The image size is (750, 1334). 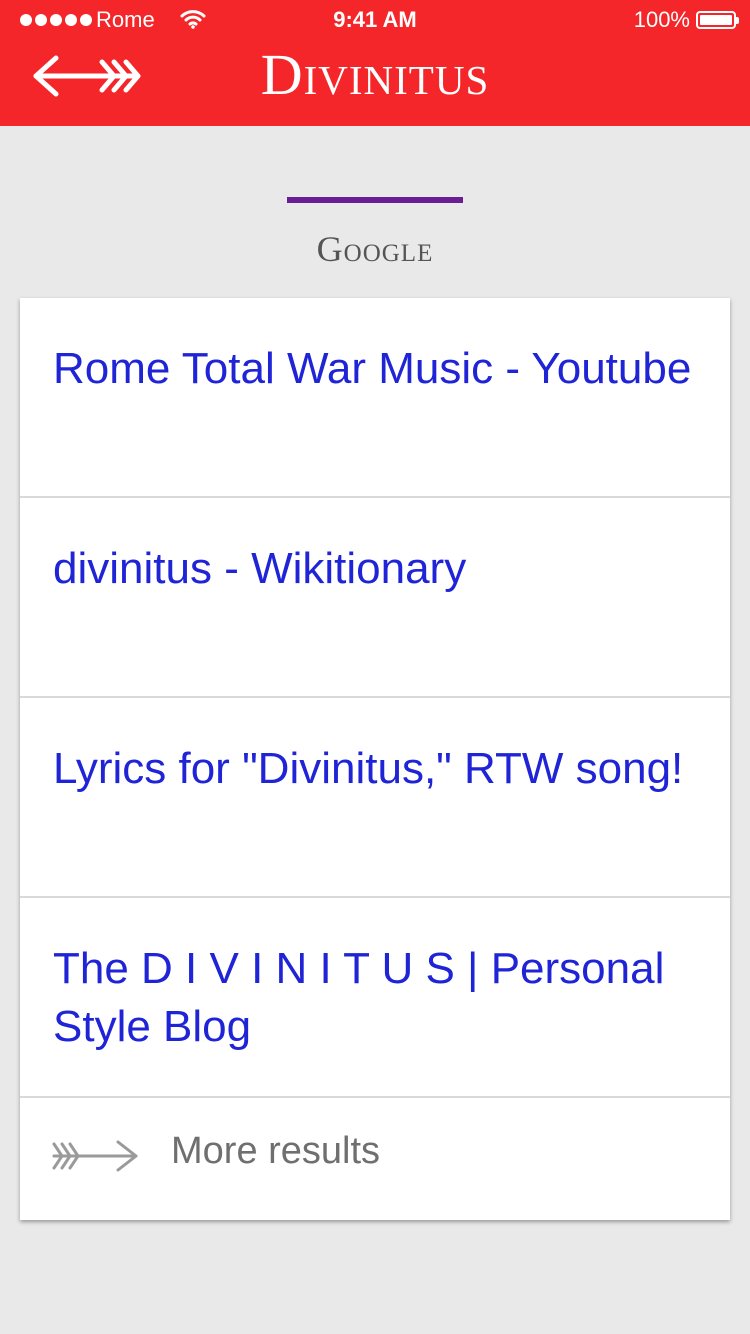 I want to click on result-link: Rome Total War Music - Youtube, so click(x=375, y=398).